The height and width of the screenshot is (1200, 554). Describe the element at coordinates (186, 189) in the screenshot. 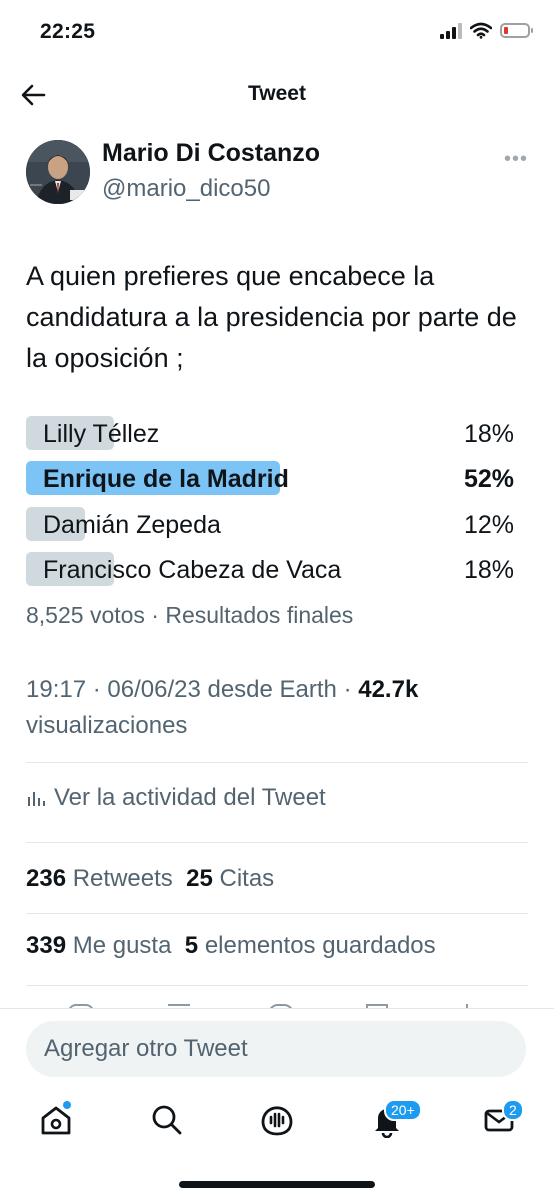

I see `author-handle: @mario_dico50` at that location.